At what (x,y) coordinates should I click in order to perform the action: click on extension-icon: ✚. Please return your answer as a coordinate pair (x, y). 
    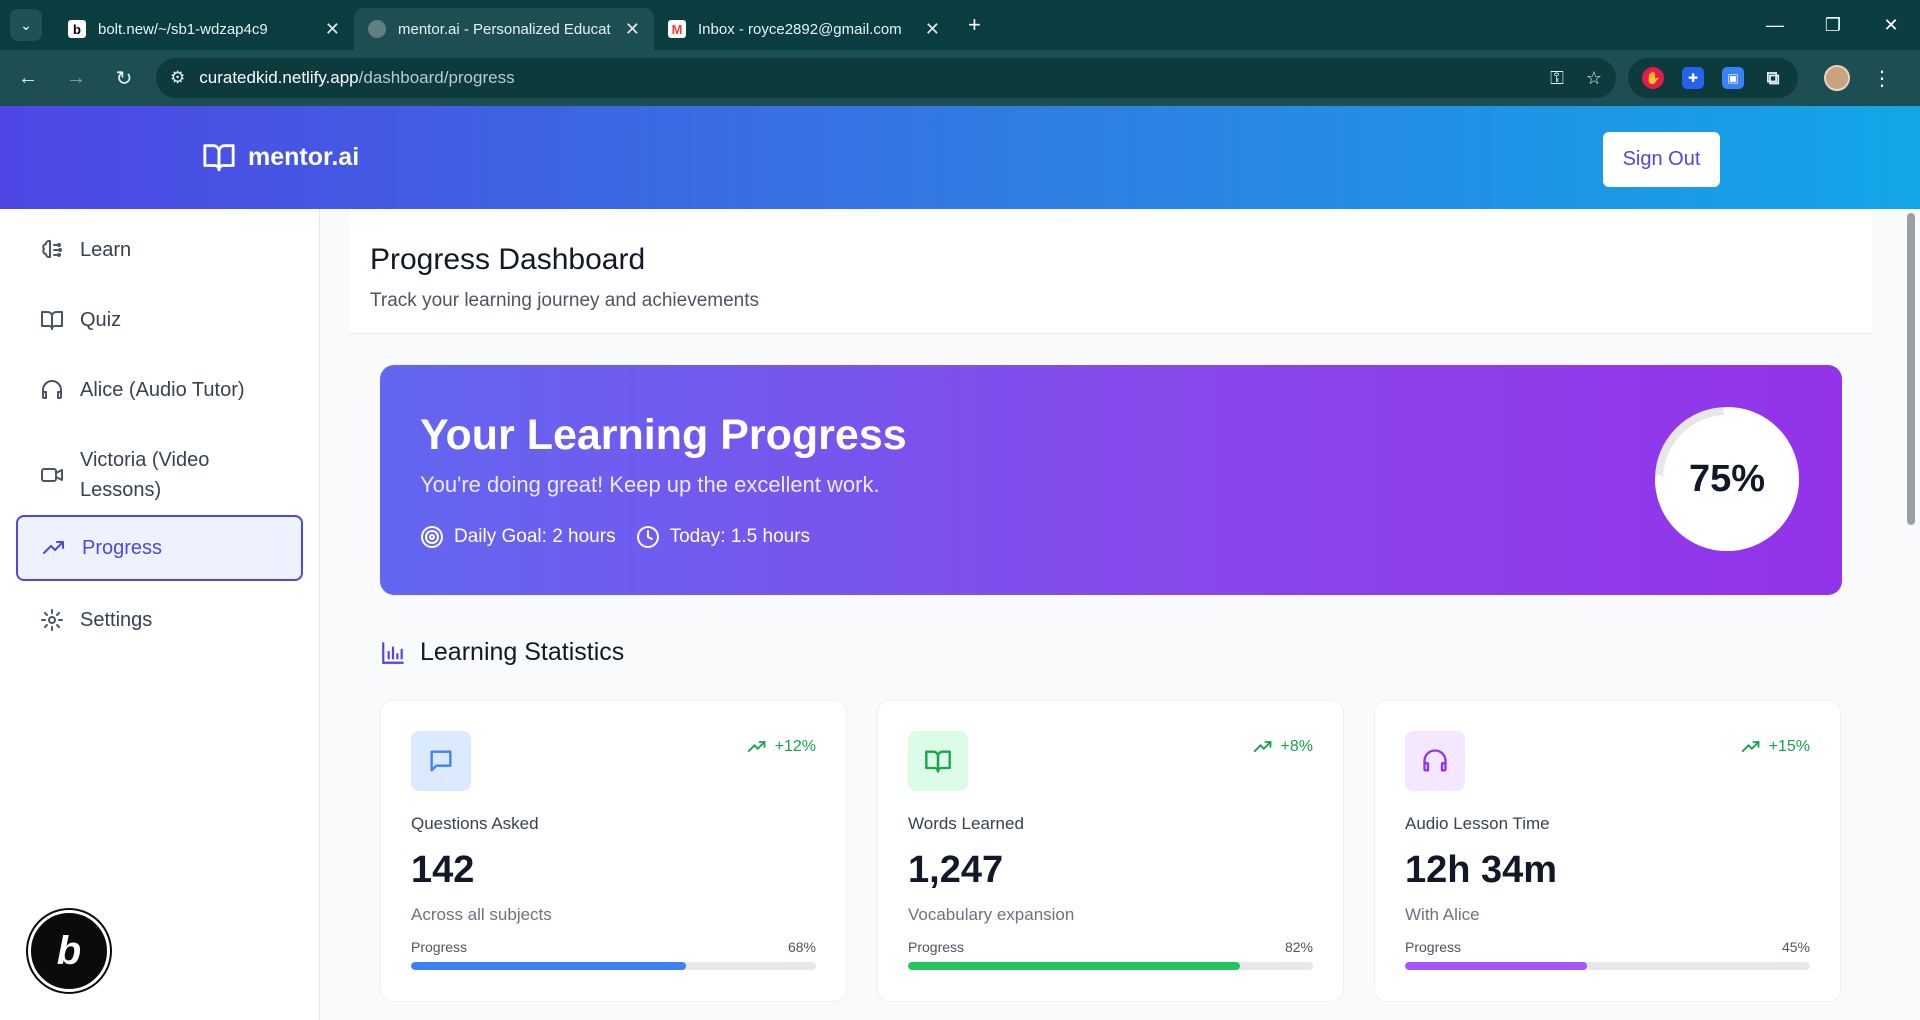
    Looking at the image, I should click on (1693, 78).